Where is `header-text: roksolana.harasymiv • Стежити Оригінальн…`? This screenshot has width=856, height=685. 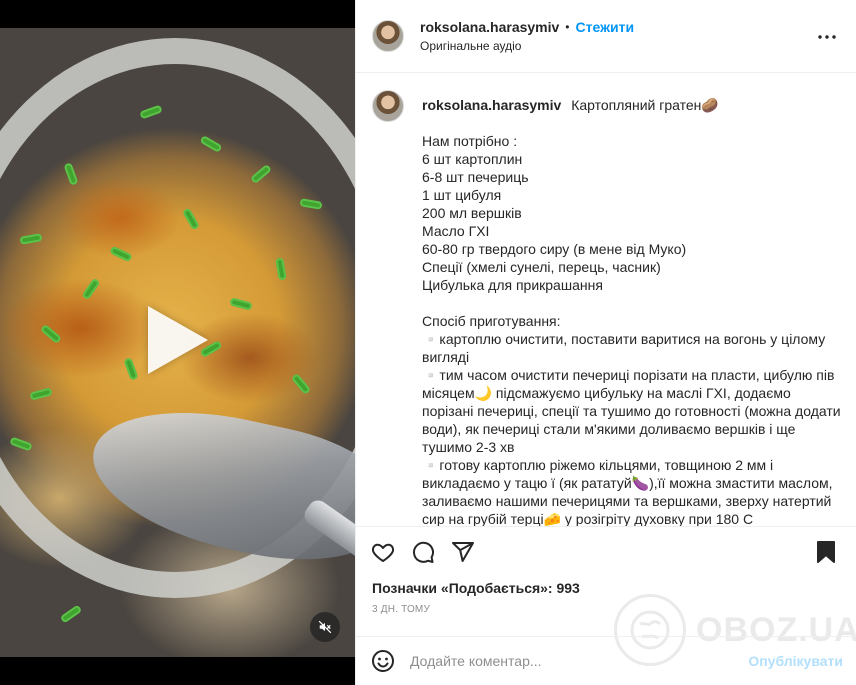
header-text: roksolana.harasymiv • Стежити Оригінальн… is located at coordinates (527, 36).